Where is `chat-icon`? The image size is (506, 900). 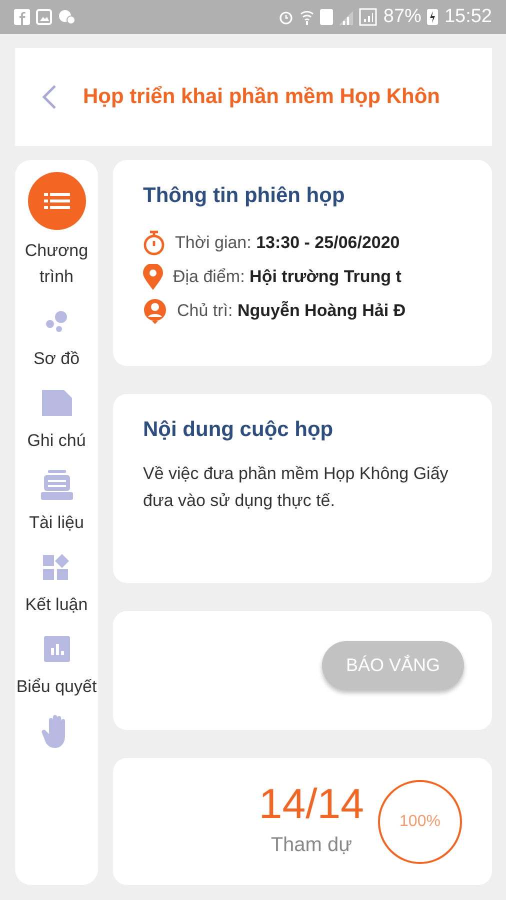
chat-icon is located at coordinates (67, 17).